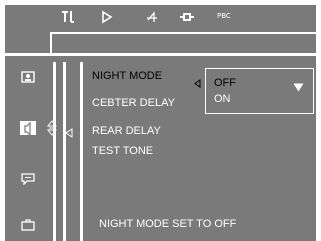  What do you see at coordinates (187, 18) in the screenshot?
I see `dolby-icon` at bounding box center [187, 18].